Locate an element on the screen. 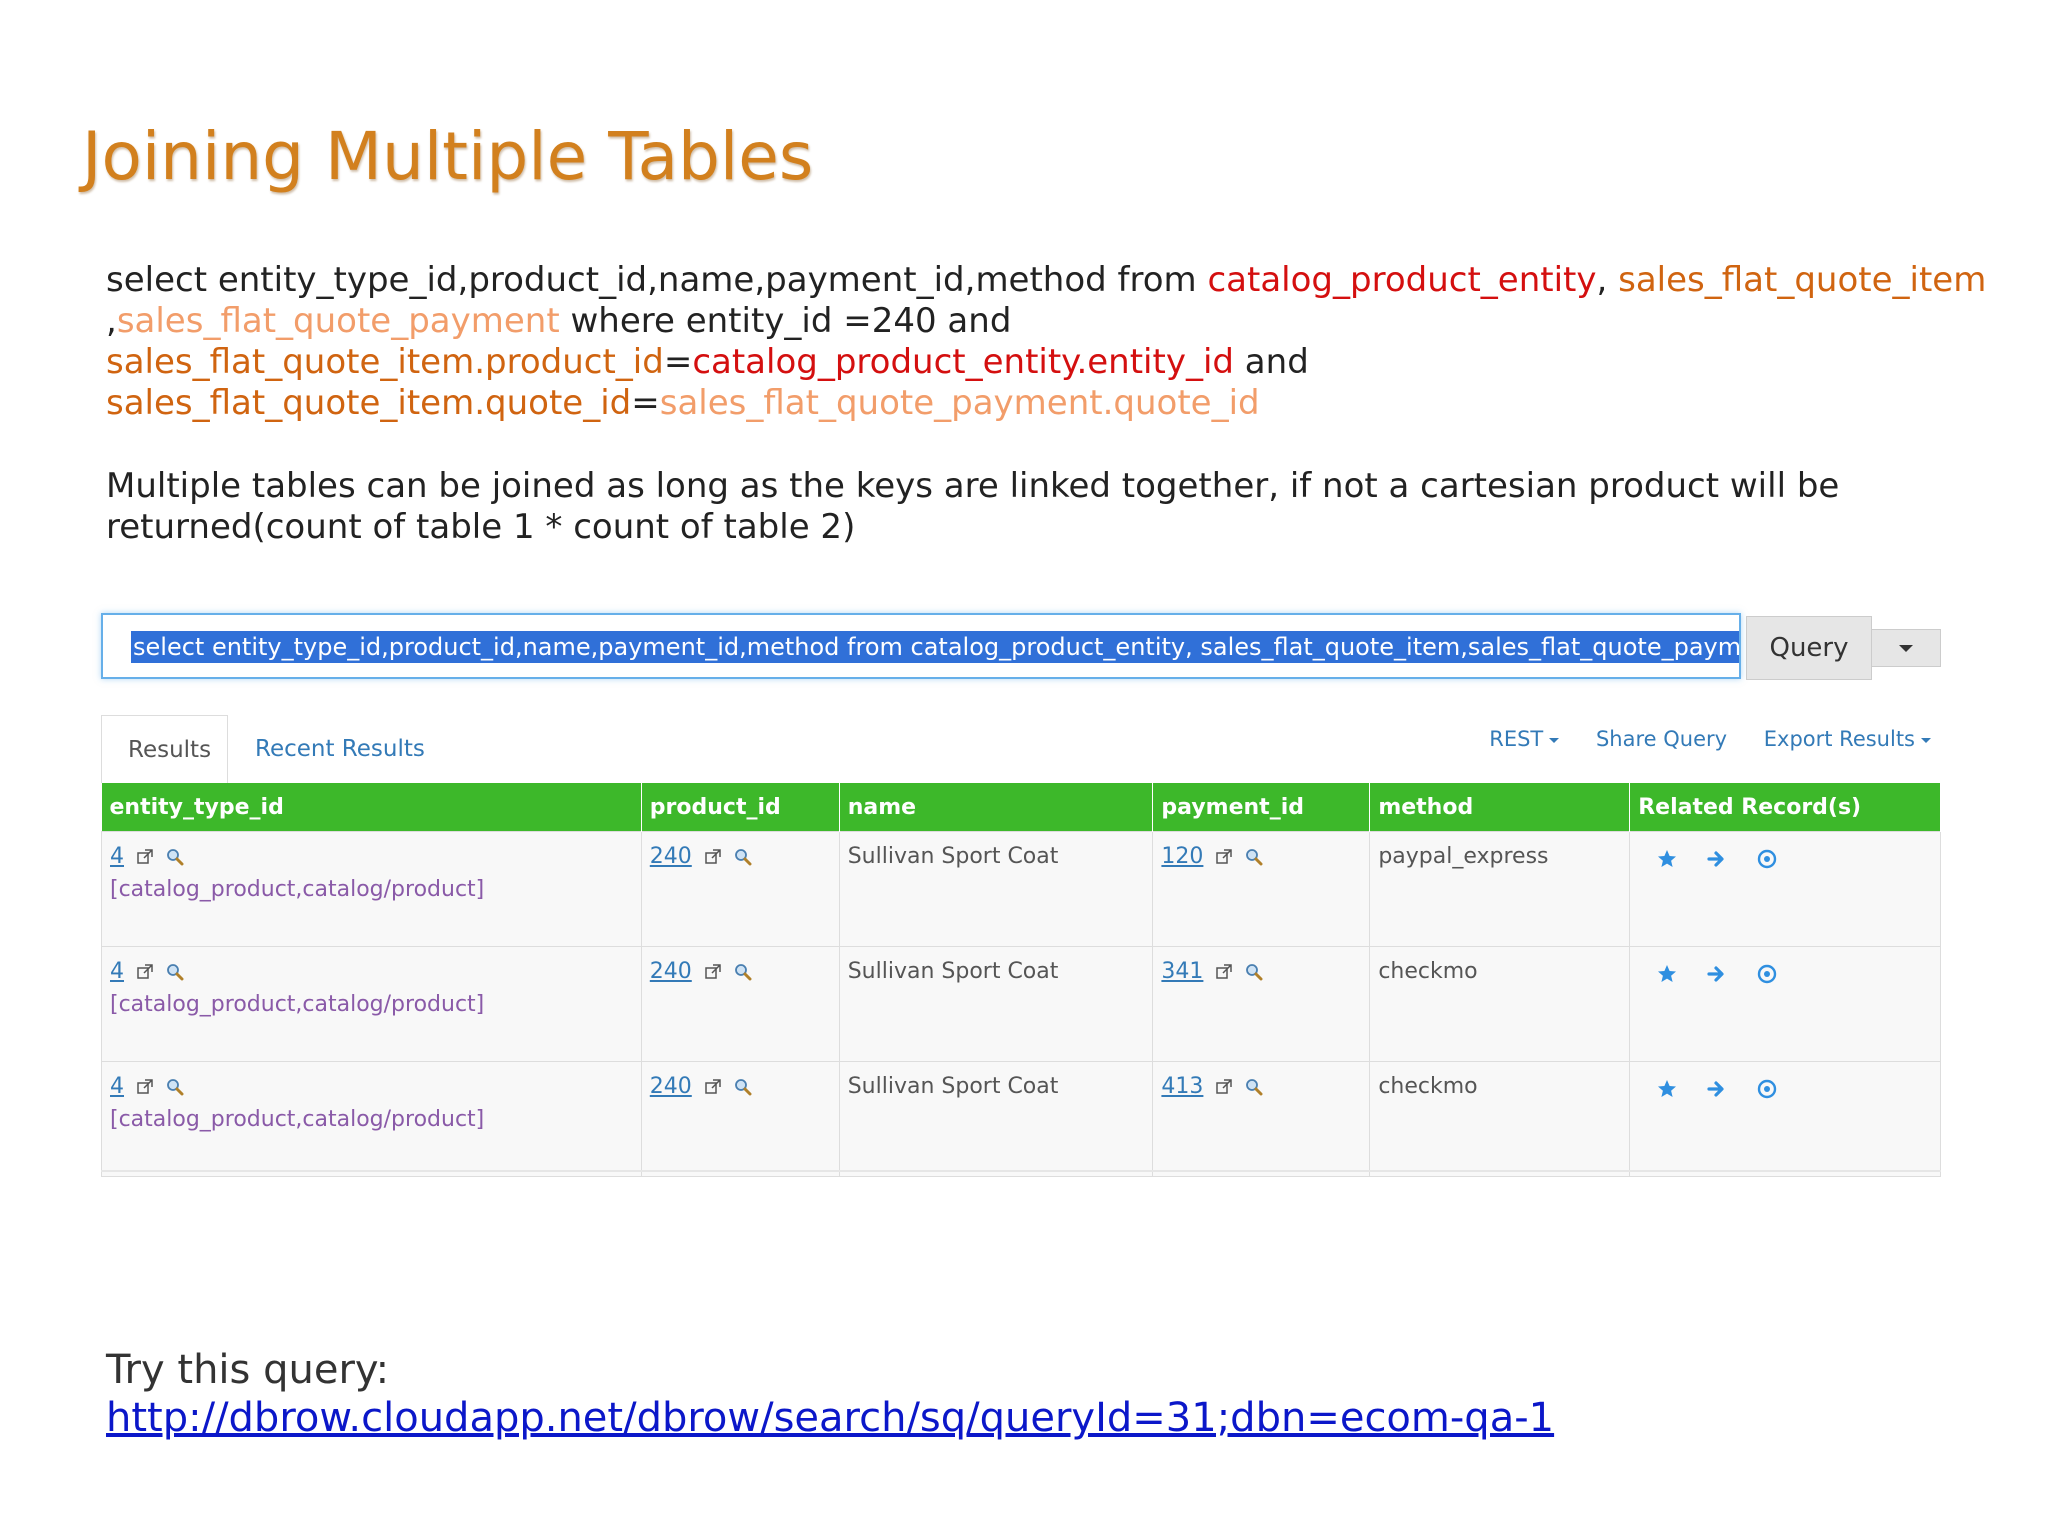 The height and width of the screenshot is (1536, 2048). sql-where-clause: where entity_id =240 and is located at coordinates (785, 321).